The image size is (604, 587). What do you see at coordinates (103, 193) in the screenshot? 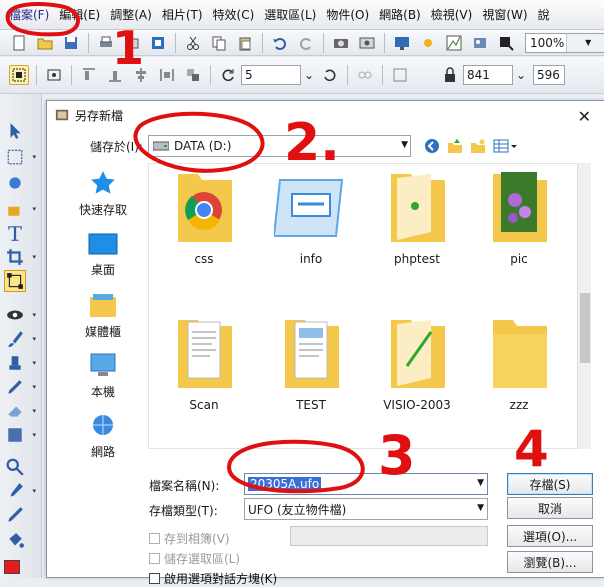
I see `place-quick-access: 快速存取` at bounding box center [103, 193].